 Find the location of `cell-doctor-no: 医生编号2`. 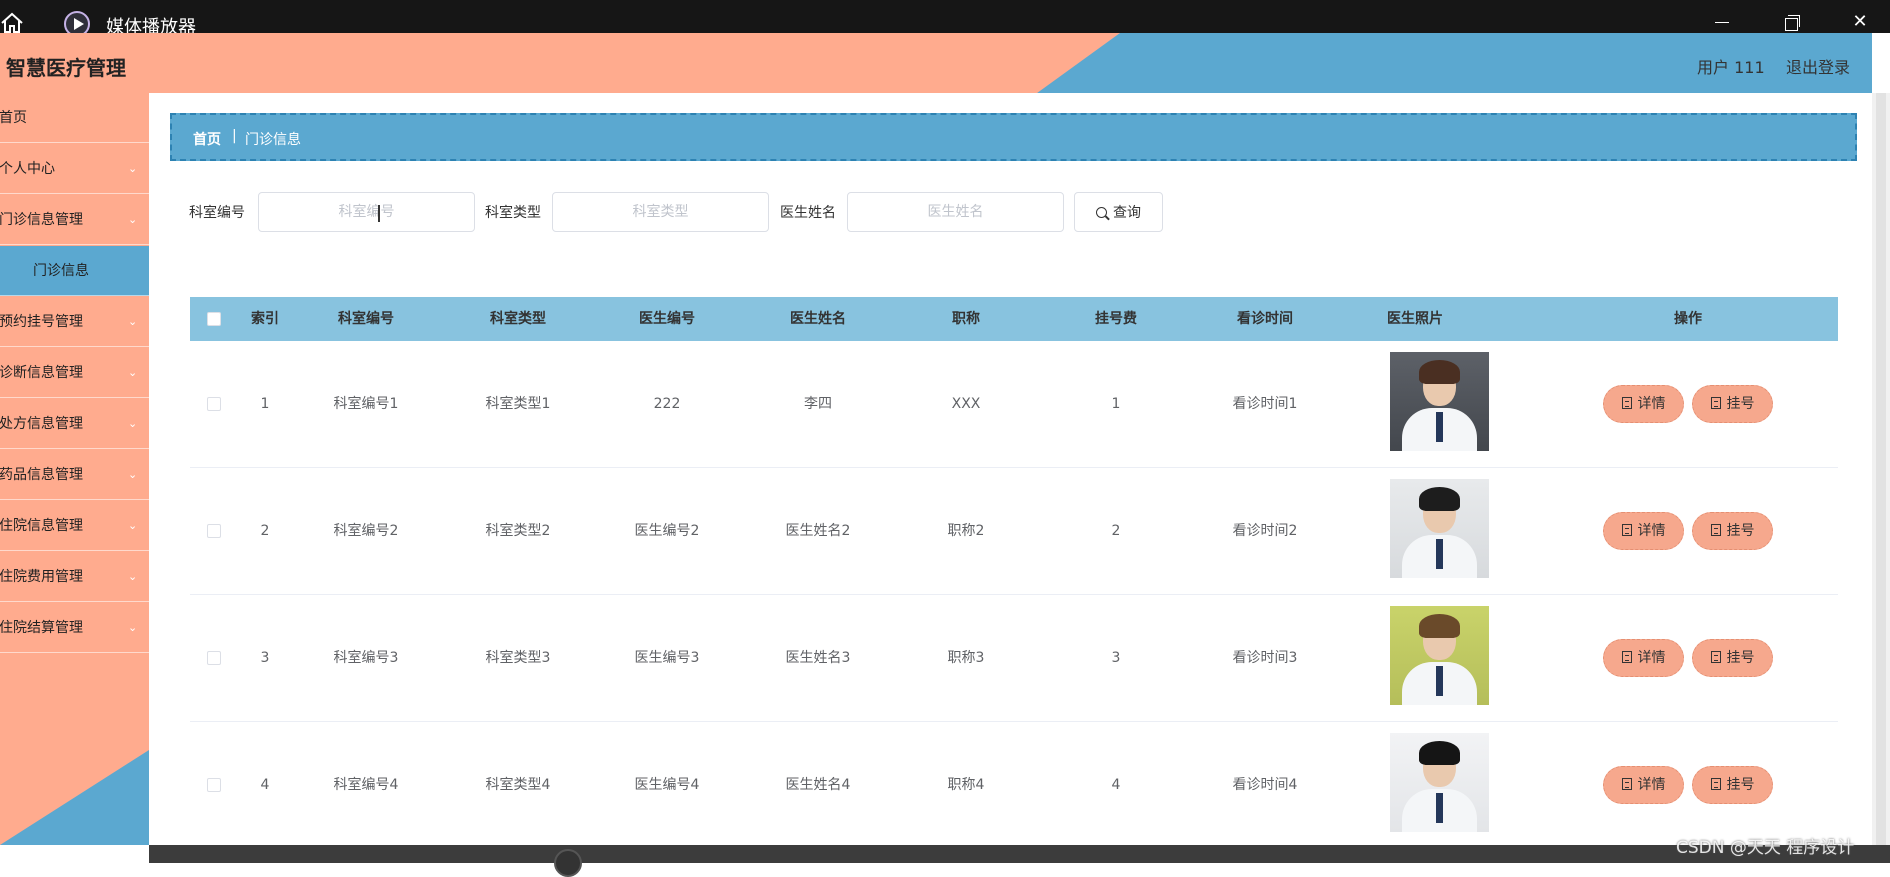

cell-doctor-no: 医生编号2 is located at coordinates (667, 531).